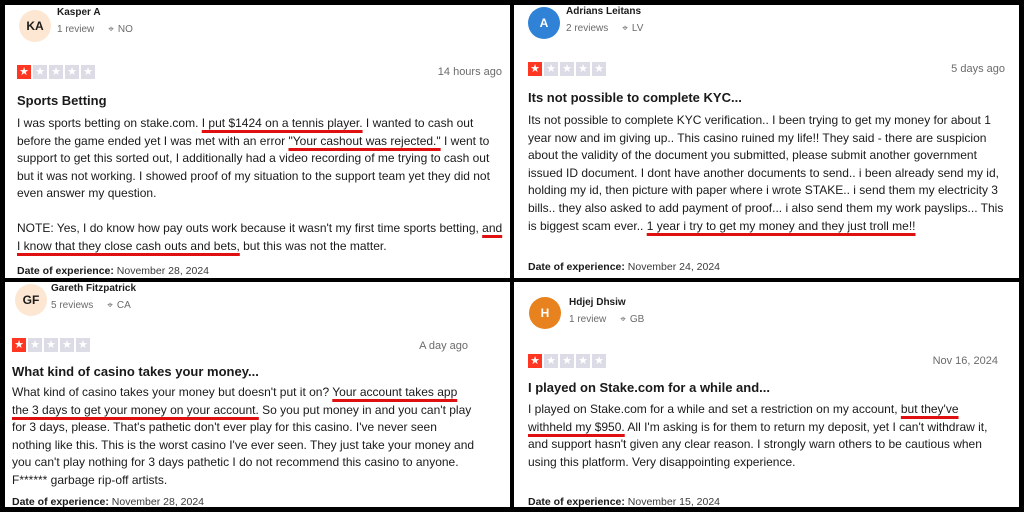  Describe the element at coordinates (31, 300) in the screenshot. I see `avatar: GF` at that location.